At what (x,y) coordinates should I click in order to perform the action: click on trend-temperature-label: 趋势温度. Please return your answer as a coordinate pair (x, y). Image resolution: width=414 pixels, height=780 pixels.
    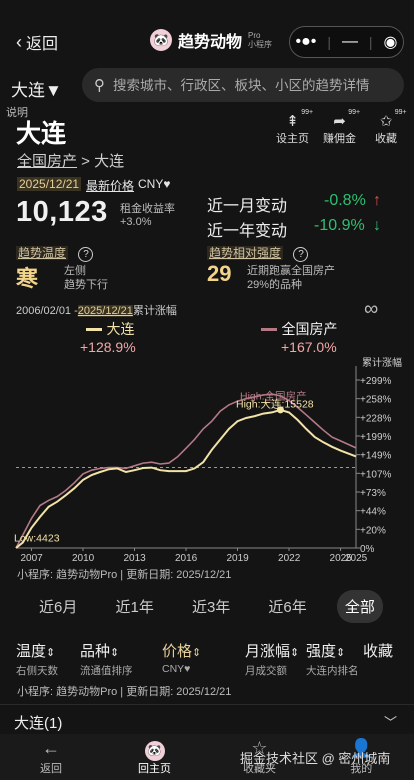
    Looking at the image, I should click on (42, 253).